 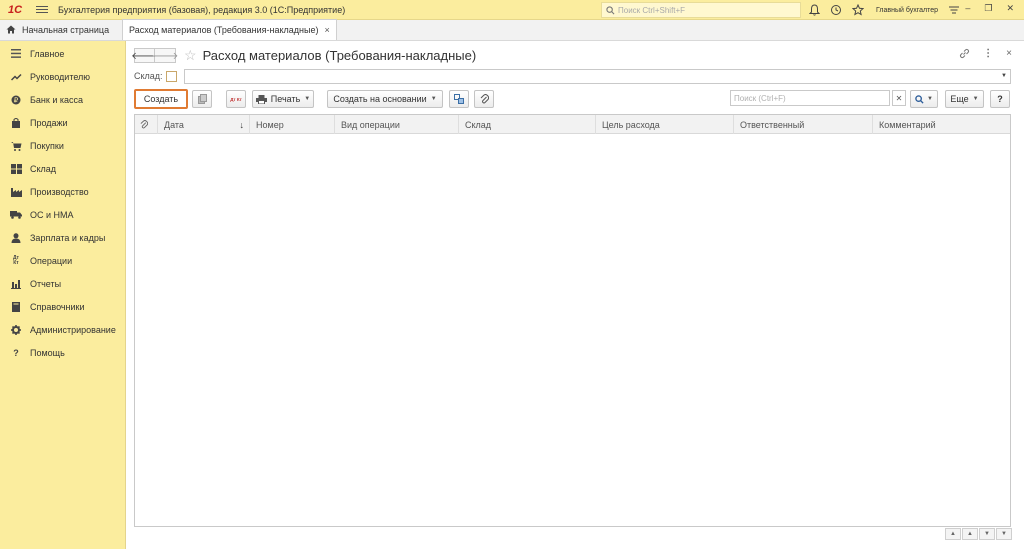 I want to click on sidebar-item-reports: Отчеты, so click(x=62, y=283).